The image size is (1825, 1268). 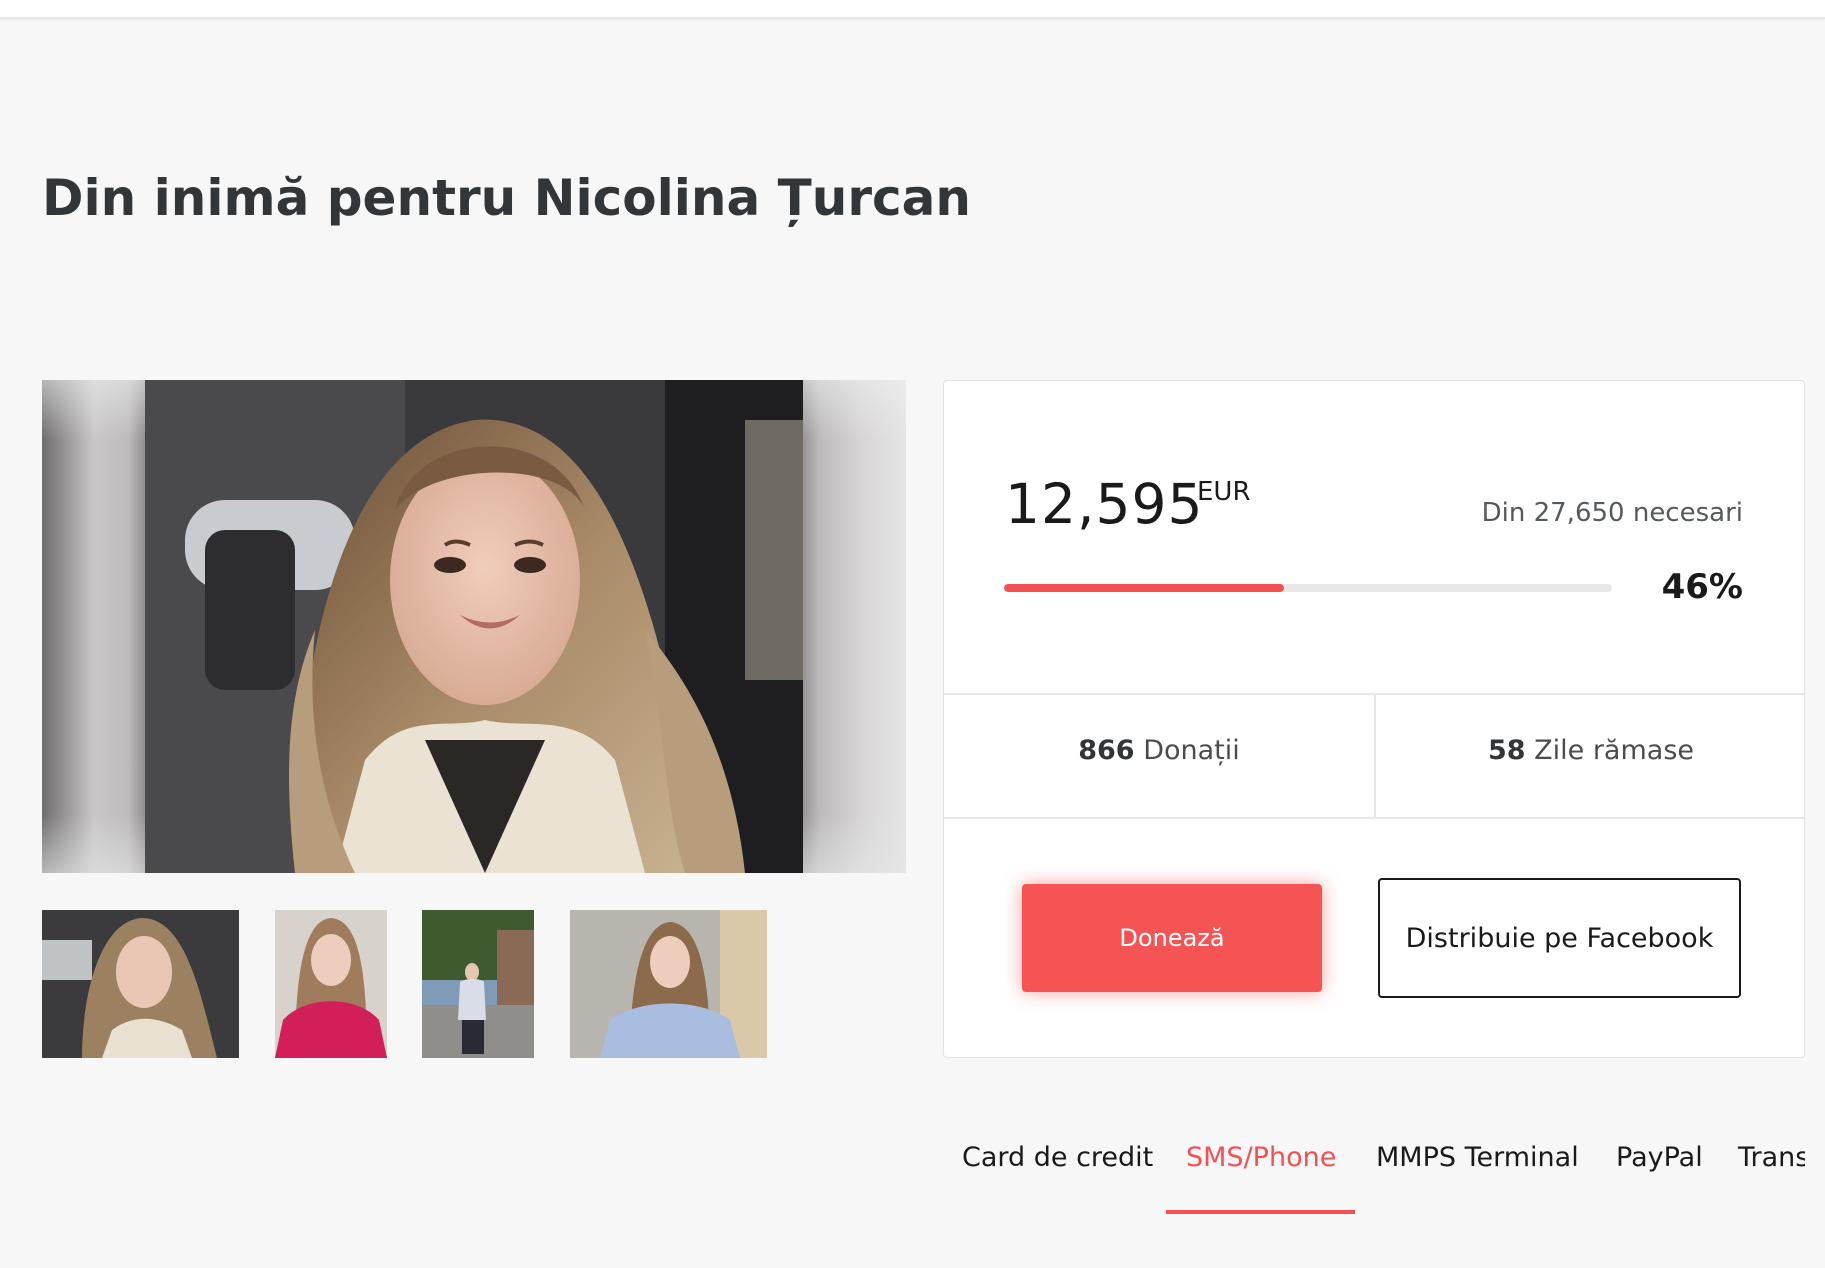 What do you see at coordinates (1261, 1158) in the screenshot?
I see `tab-sms-phone: SMS/Phone` at bounding box center [1261, 1158].